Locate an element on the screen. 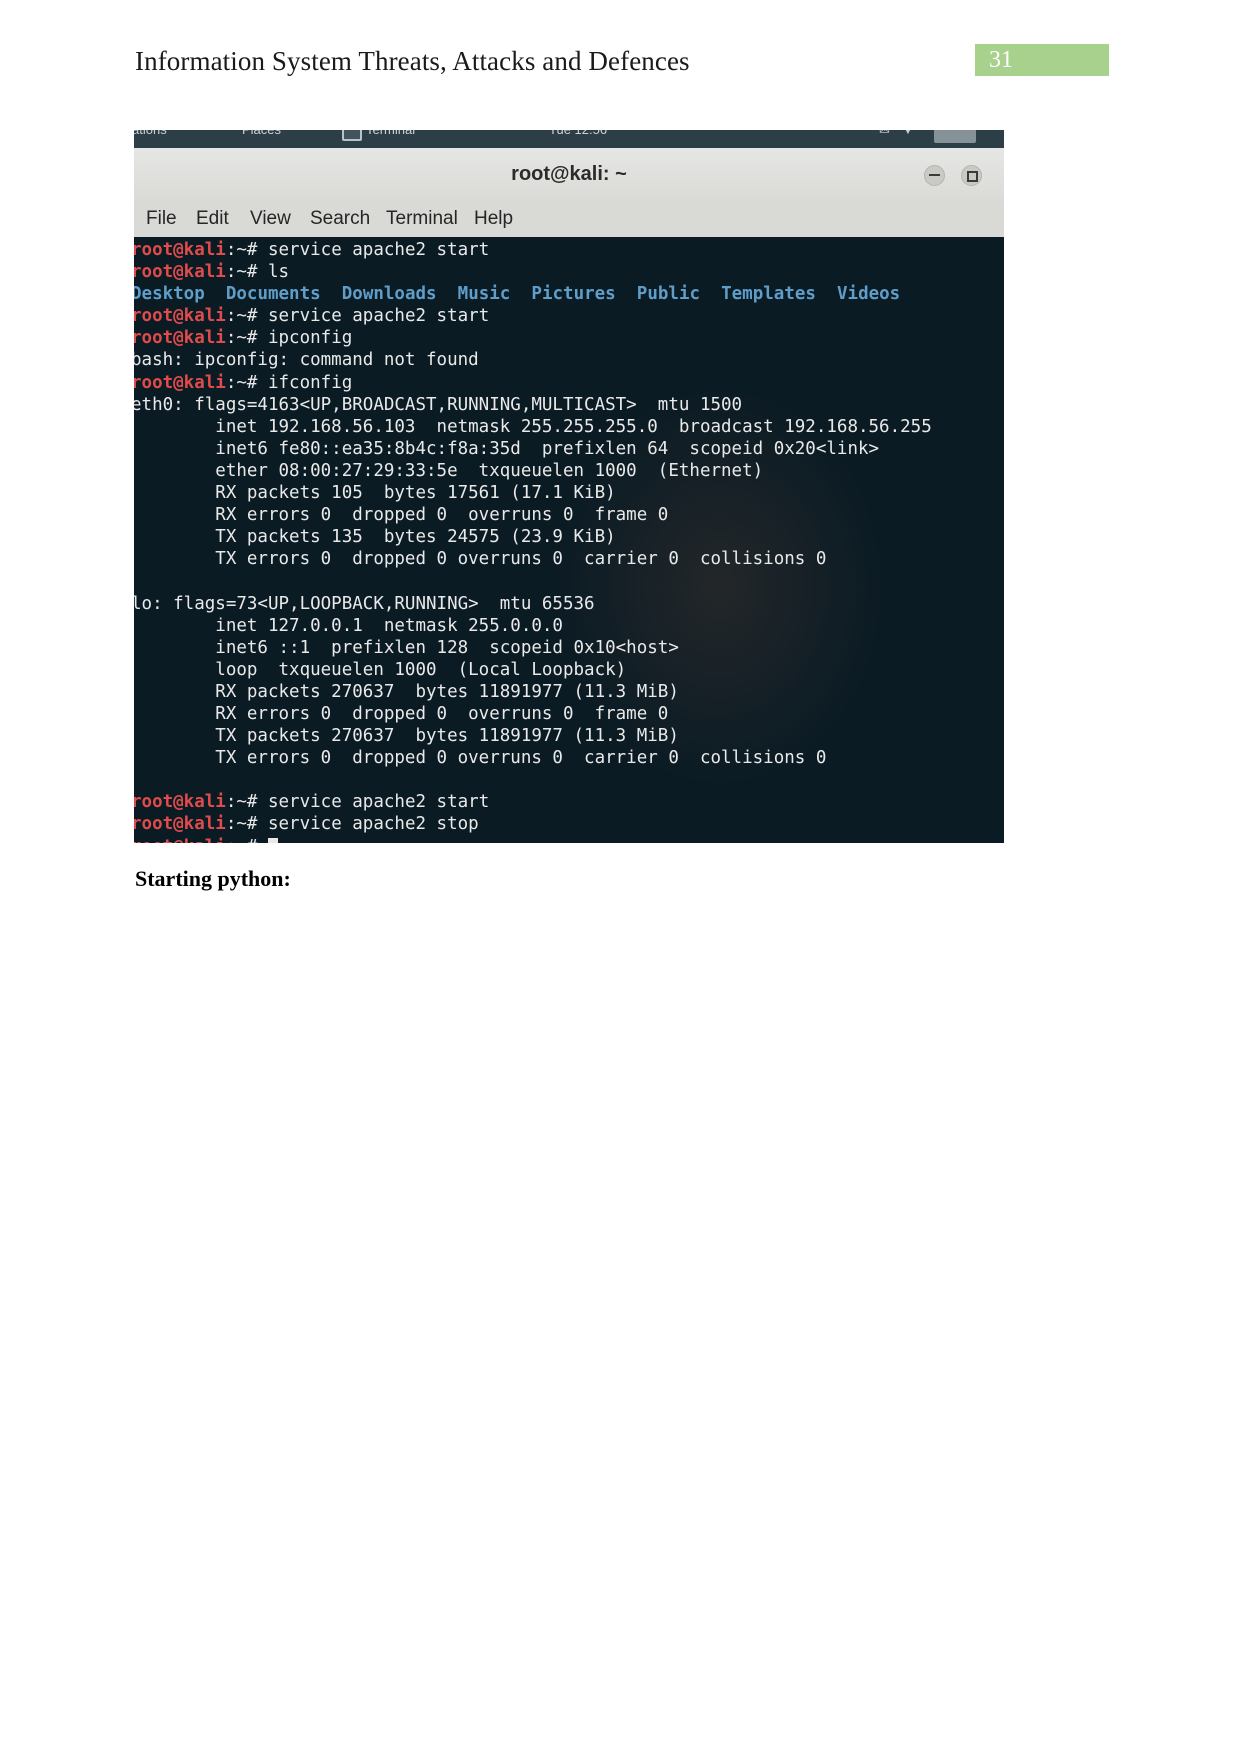 The width and height of the screenshot is (1241, 1754). menu-item-file: File is located at coordinates (161, 219).